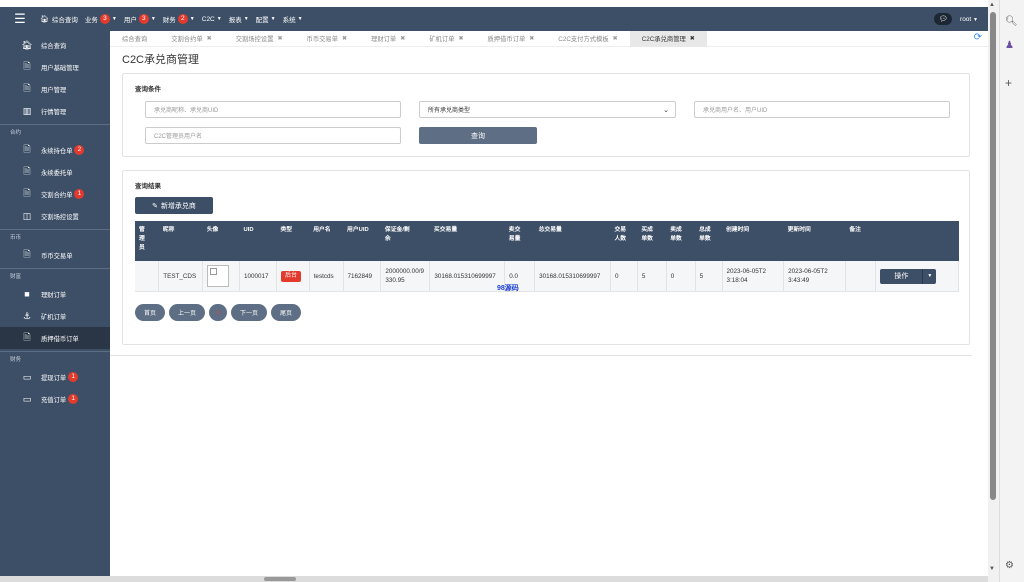 The width and height of the screenshot is (1024, 582). What do you see at coordinates (55, 294) in the screenshot?
I see `sidebar-item-wealth-order: ■ 理财订单` at bounding box center [55, 294].